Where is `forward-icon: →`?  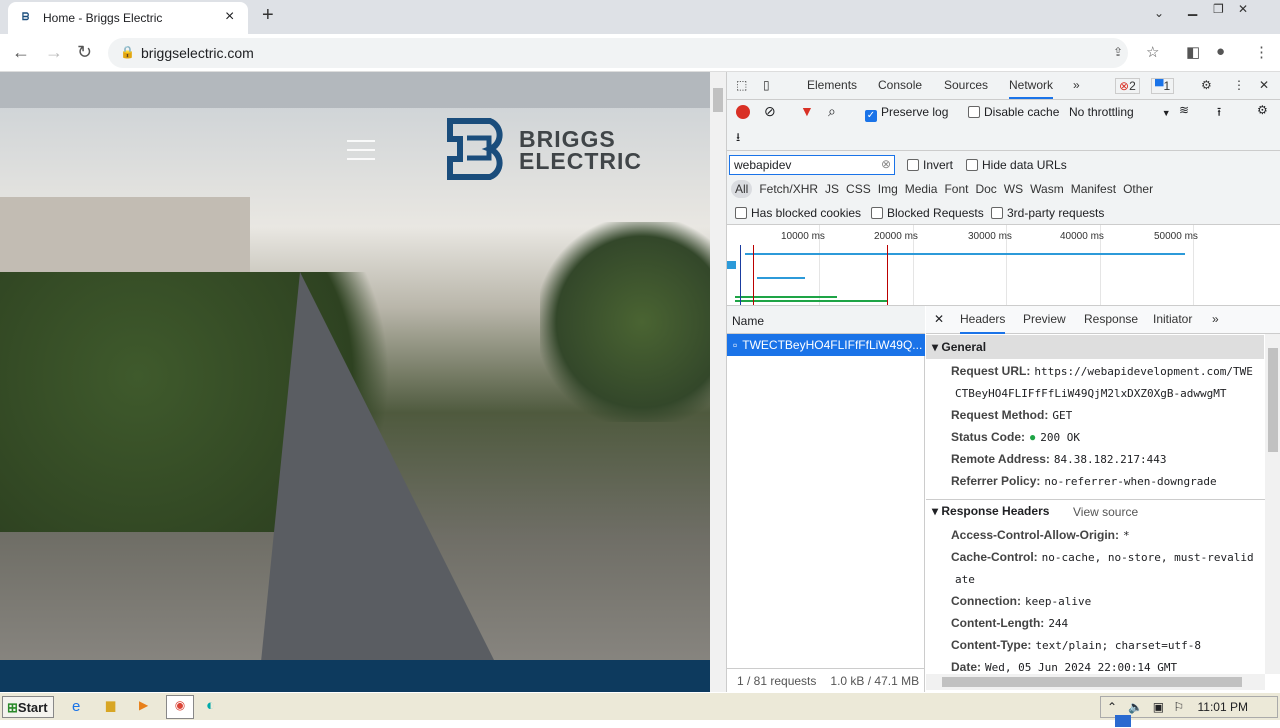 forward-icon: → is located at coordinates (54, 52).